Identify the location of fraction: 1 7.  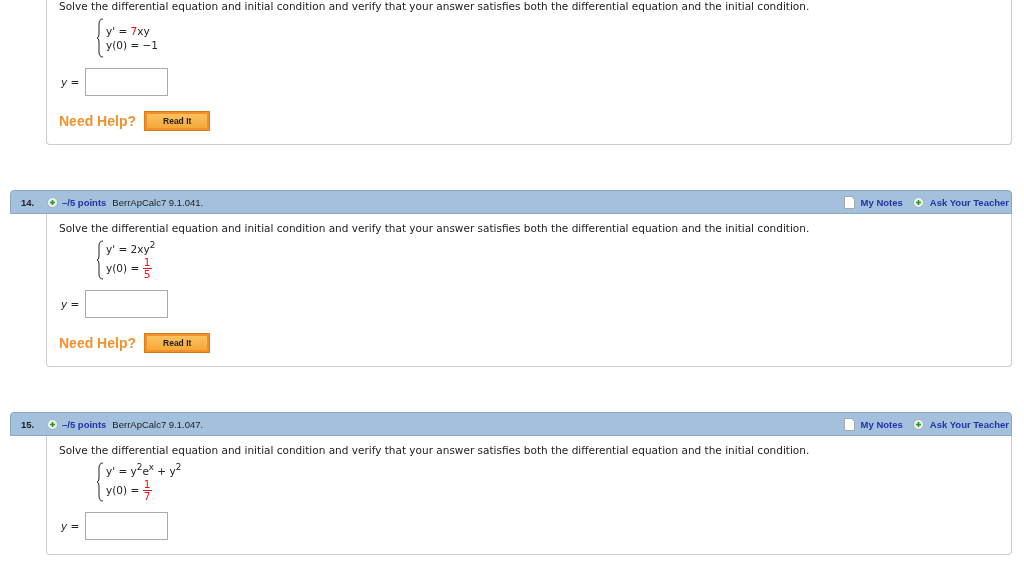
(147, 490).